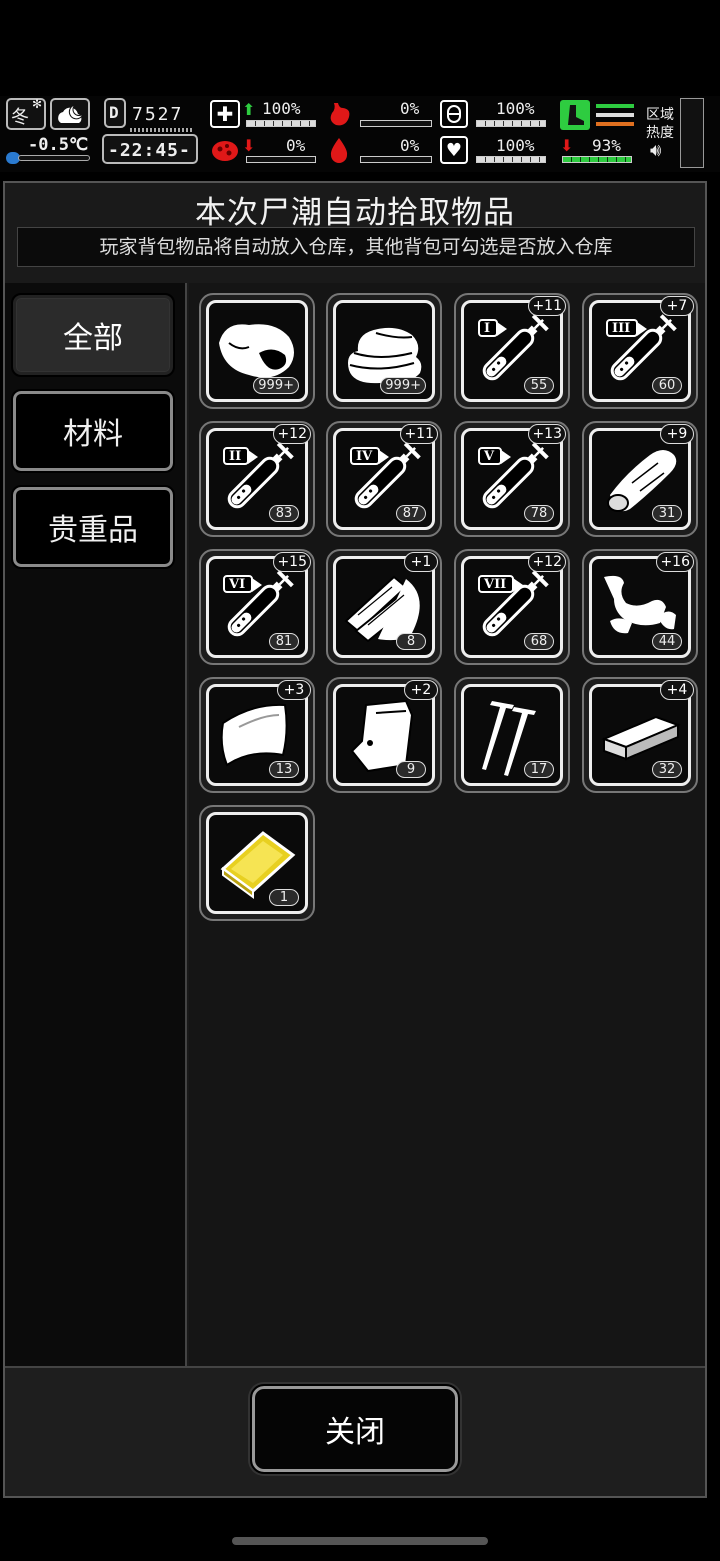 The width and height of the screenshot is (720, 1561). Describe the element at coordinates (257, 607) in the screenshot. I see `item-slot: VI 81 +15` at that location.